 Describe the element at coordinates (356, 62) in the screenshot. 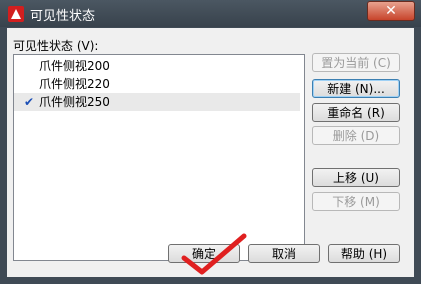

I see `set-current-button: 置为当前 (C)` at that location.